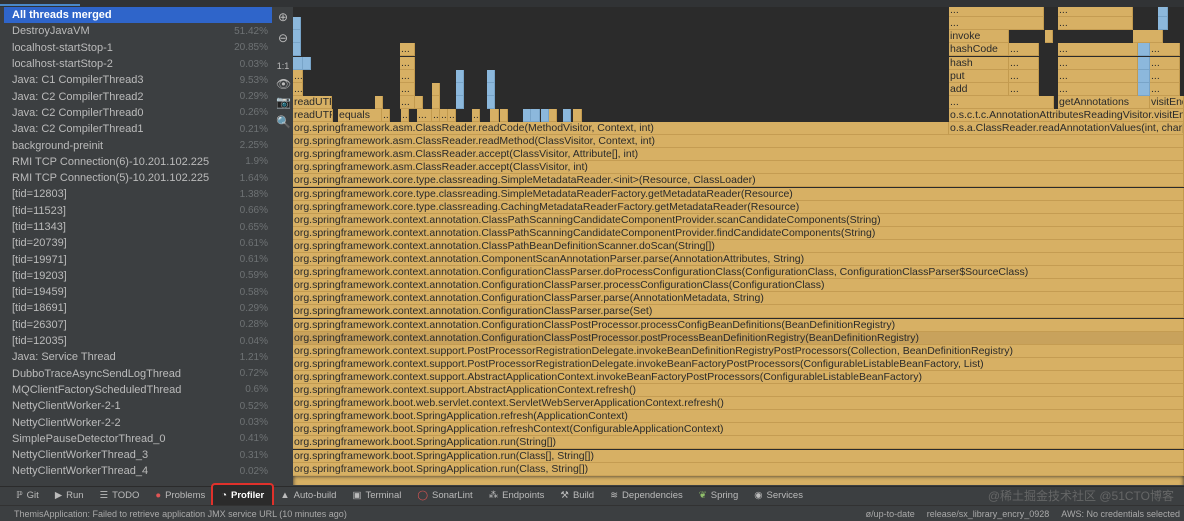 This screenshot has width=1184, height=521. I want to click on git-branch: release/sx_library_encry_0928, so click(988, 514).